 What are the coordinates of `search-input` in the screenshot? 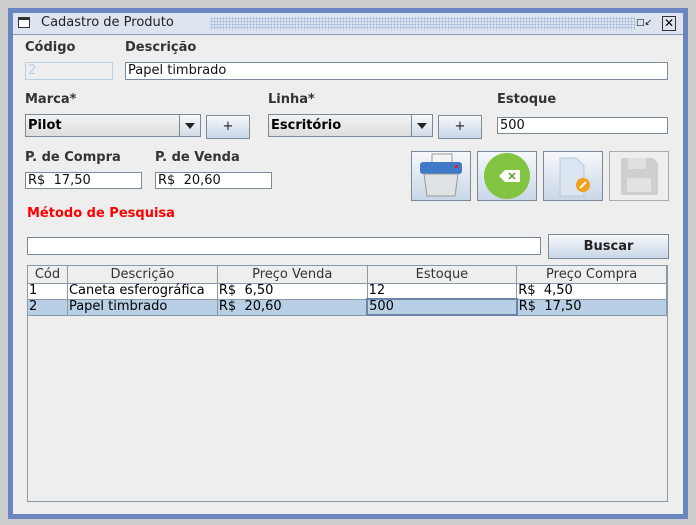 It's located at (284, 246).